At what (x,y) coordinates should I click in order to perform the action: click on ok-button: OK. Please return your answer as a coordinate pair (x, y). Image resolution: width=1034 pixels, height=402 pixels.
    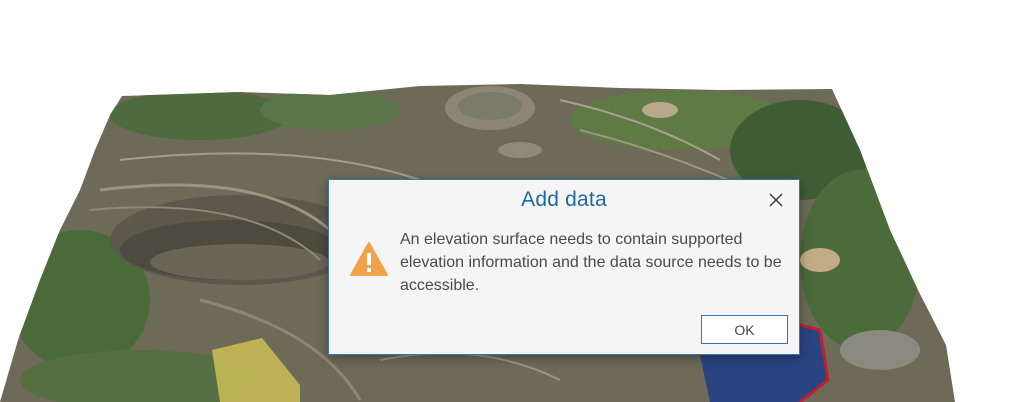
    Looking at the image, I should click on (744, 329).